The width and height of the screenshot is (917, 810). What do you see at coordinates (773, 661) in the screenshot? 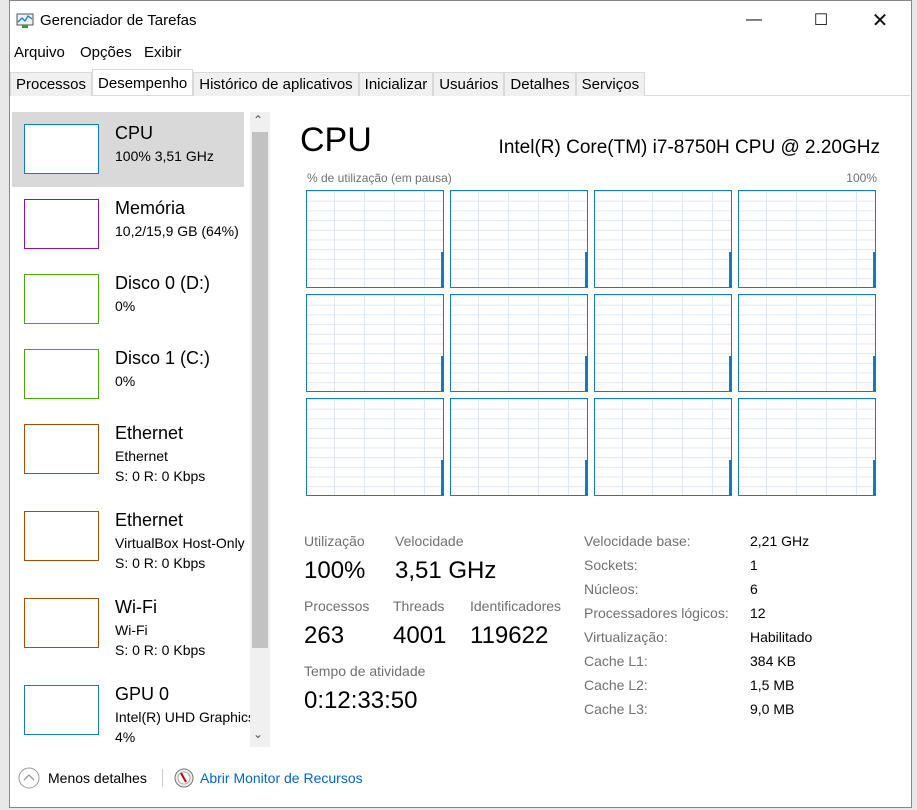
I see `detail-value: 384 KB` at bounding box center [773, 661].